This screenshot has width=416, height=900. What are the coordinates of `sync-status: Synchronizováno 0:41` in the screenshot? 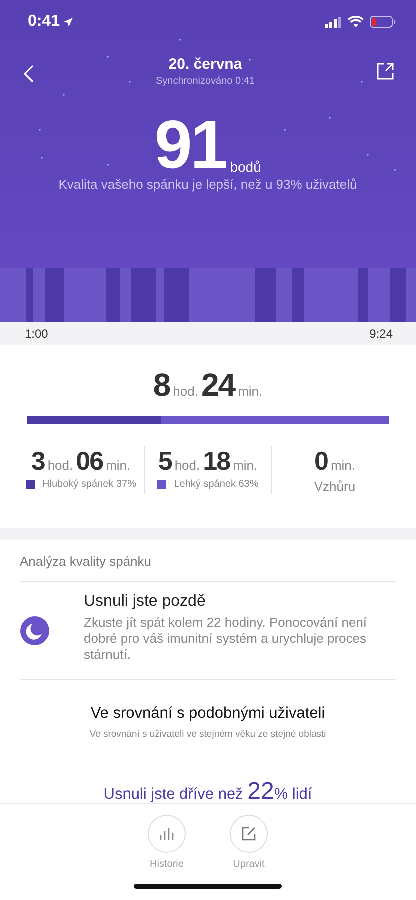 It's located at (205, 81).